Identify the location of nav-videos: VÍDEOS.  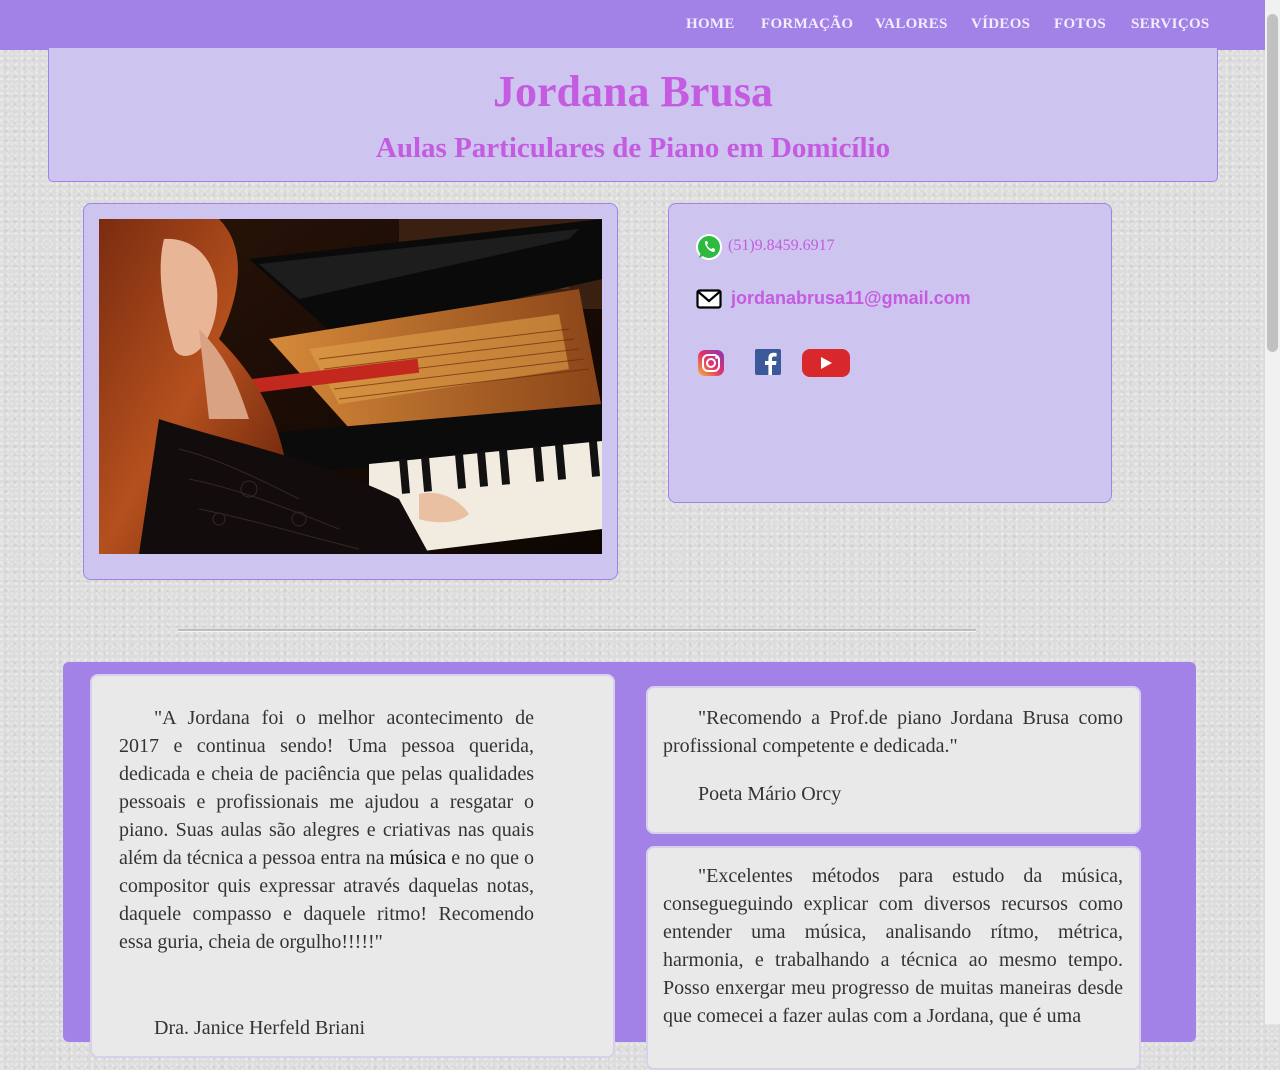
(1000, 24).